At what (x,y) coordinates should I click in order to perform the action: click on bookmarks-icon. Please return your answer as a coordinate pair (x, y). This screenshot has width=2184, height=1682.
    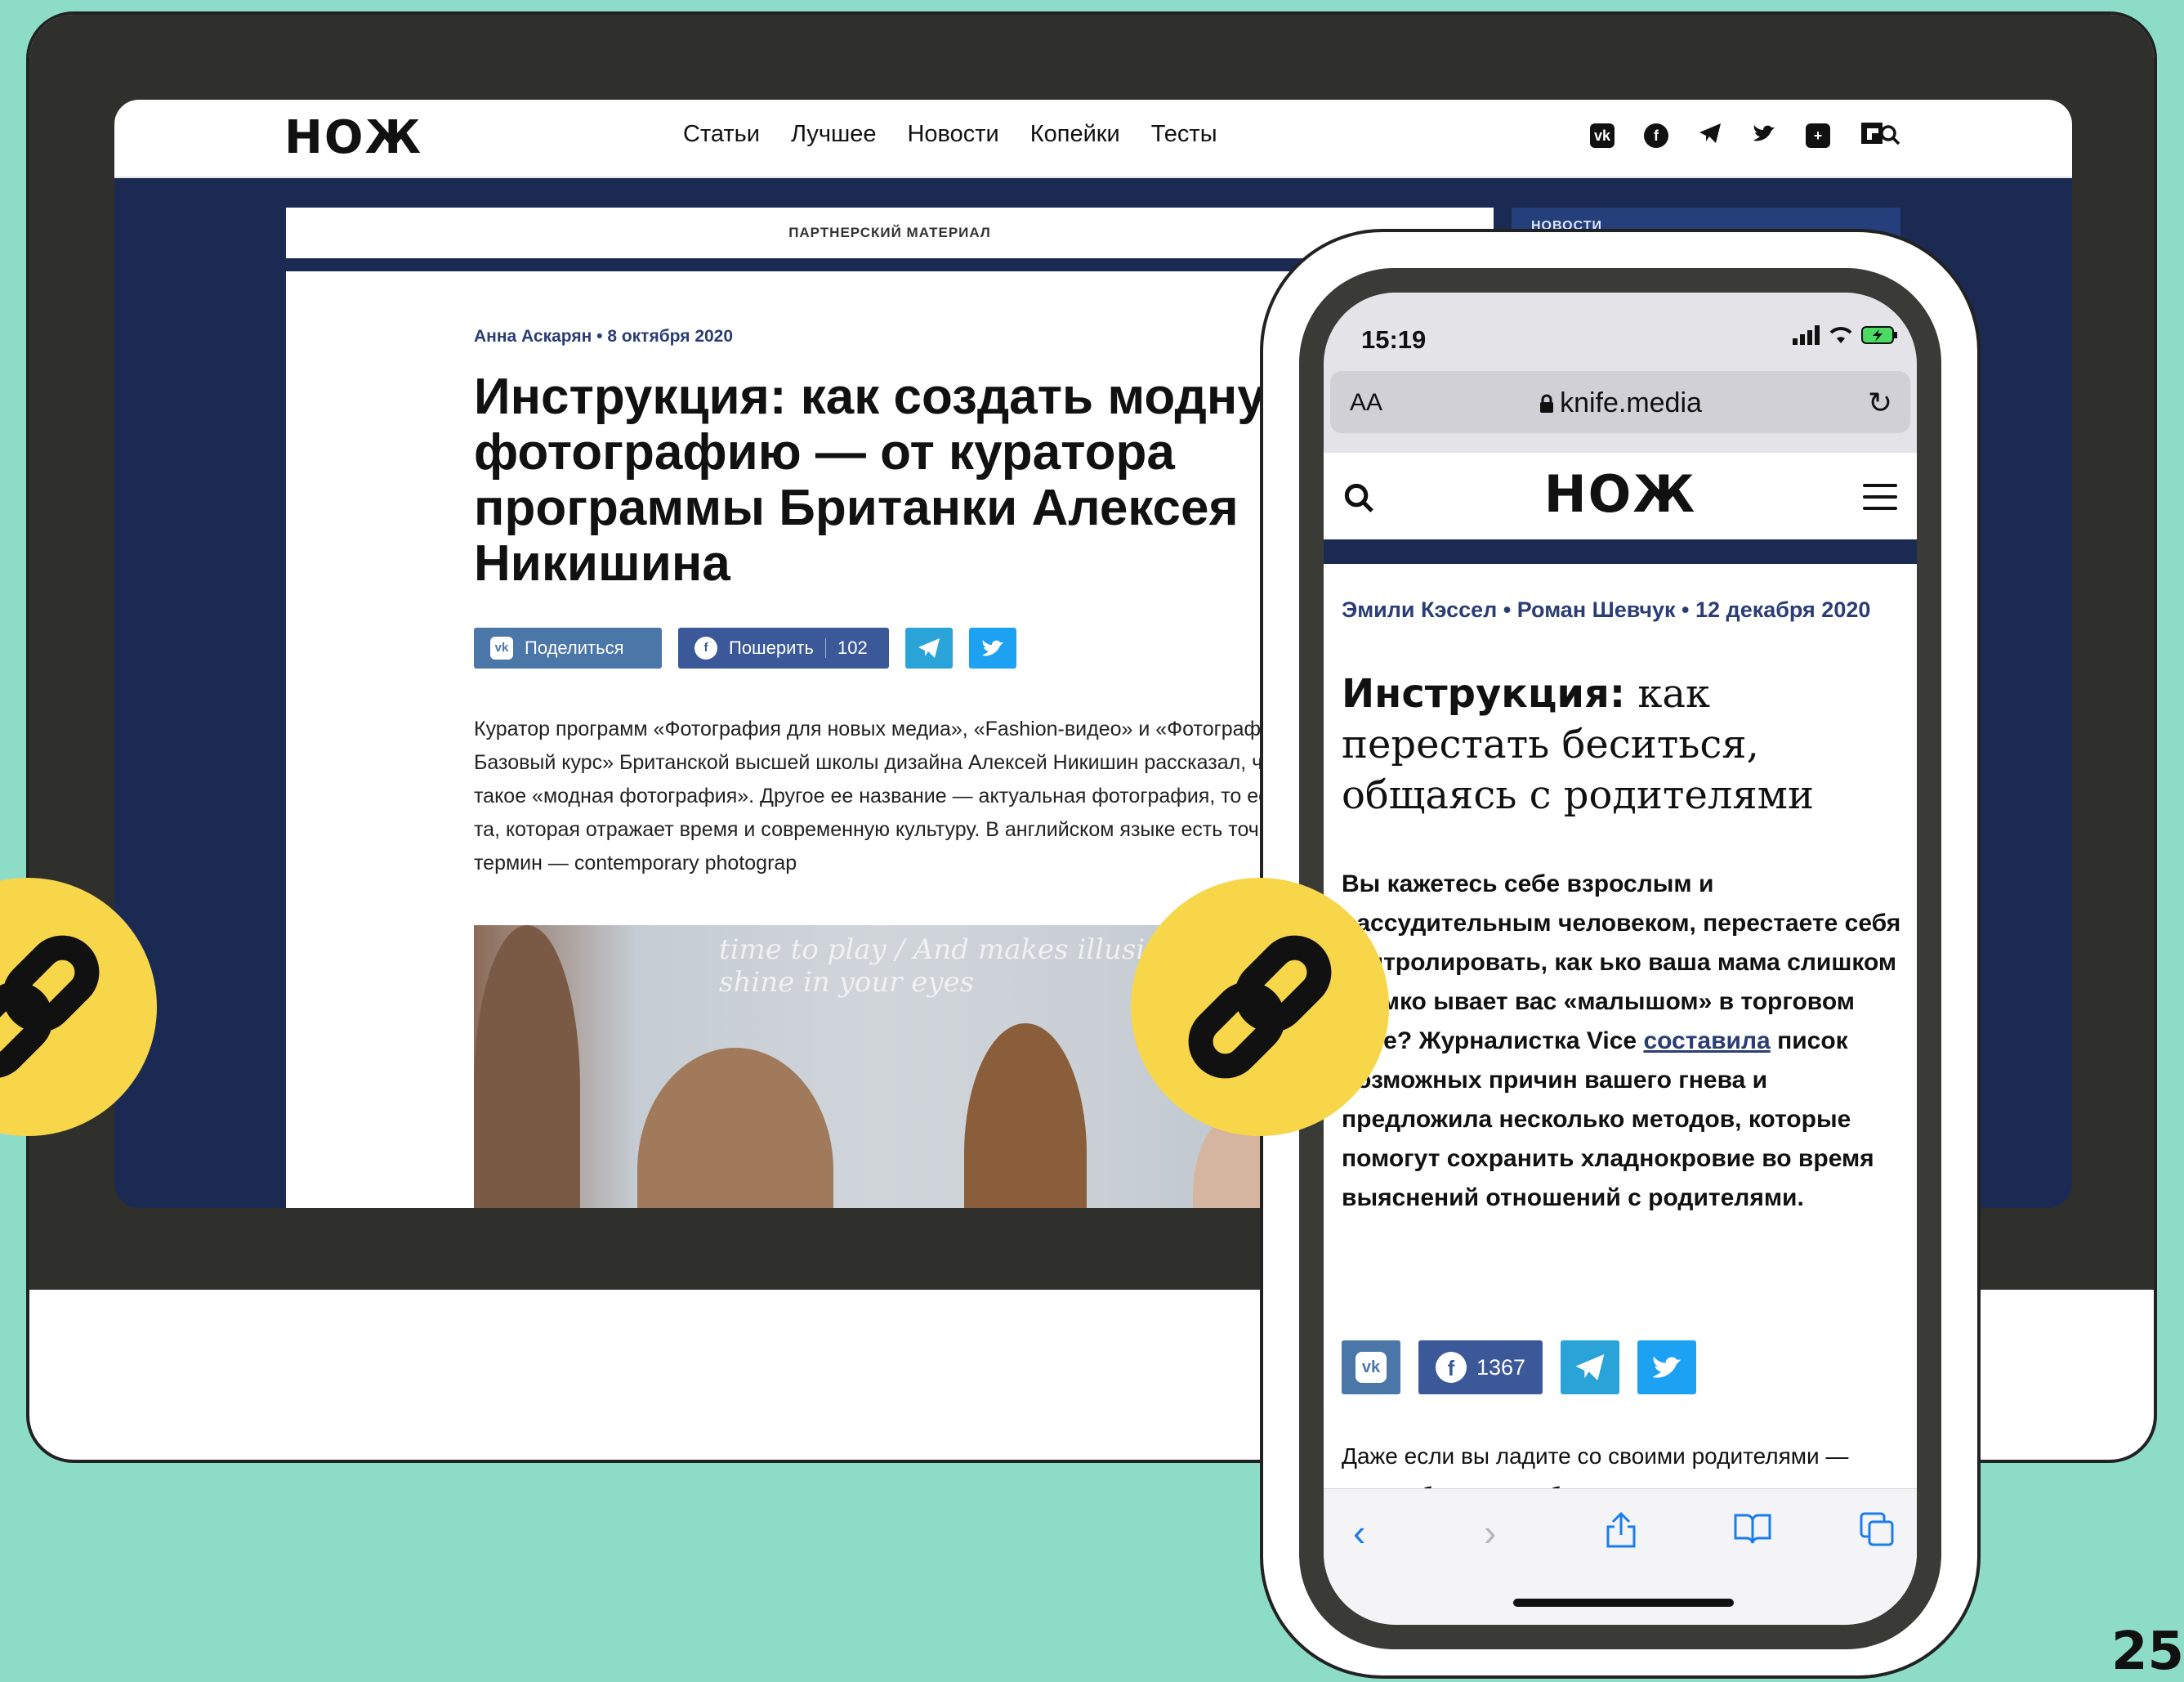
    Looking at the image, I should click on (1753, 1533).